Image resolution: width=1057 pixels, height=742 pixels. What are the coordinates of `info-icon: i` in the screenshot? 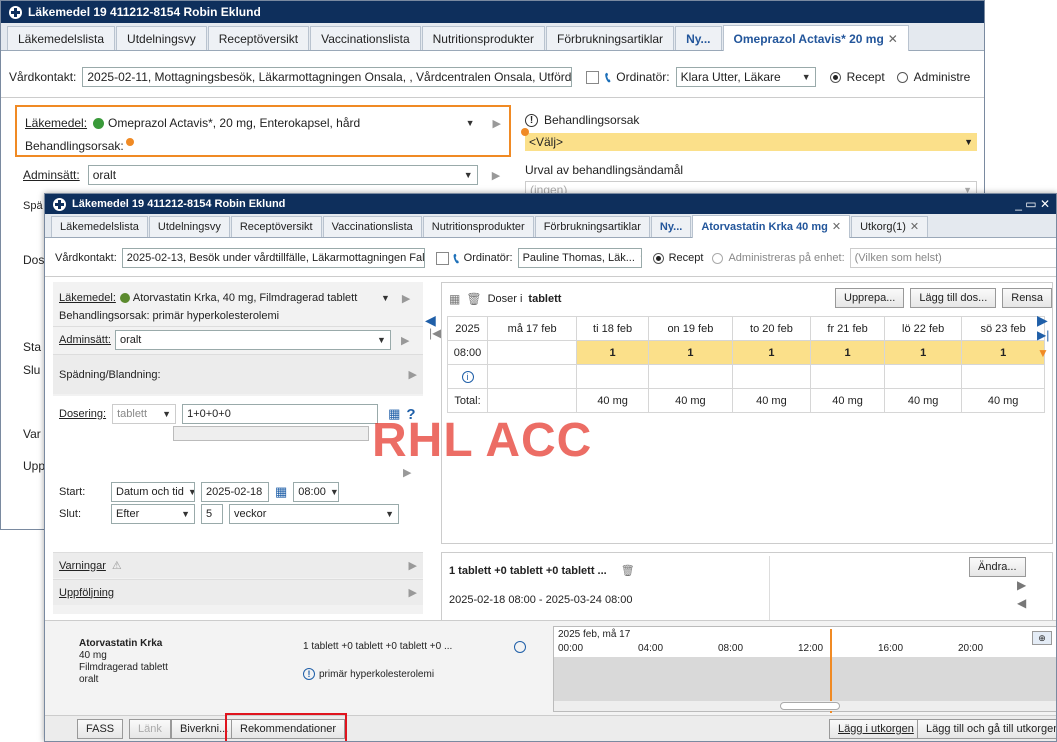 It's located at (467, 376).